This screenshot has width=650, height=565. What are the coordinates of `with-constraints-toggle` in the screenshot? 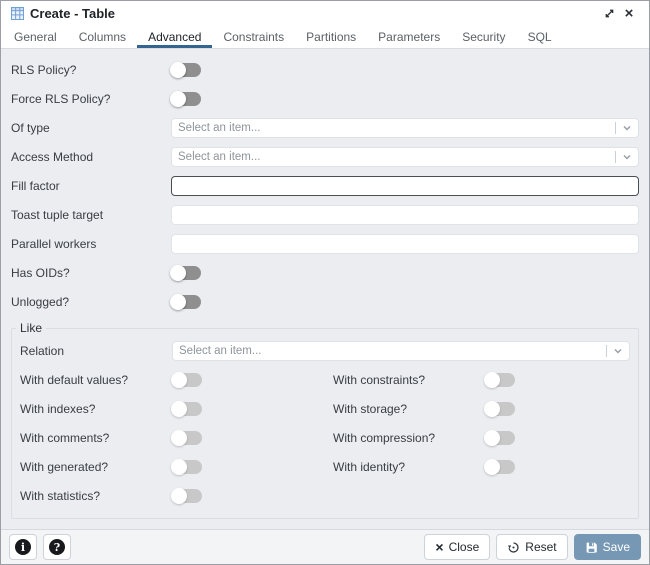 It's located at (499, 379).